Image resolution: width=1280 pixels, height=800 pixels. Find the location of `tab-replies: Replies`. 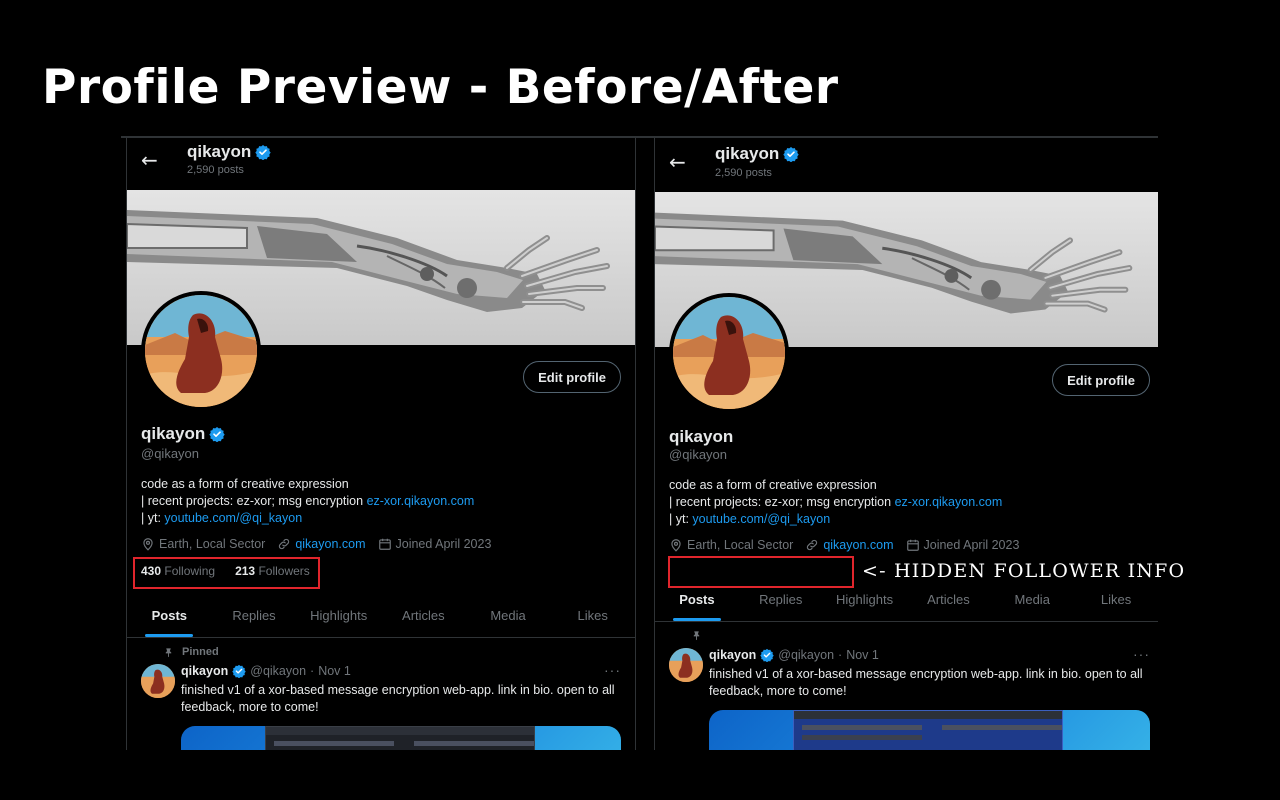

tab-replies: Replies is located at coordinates (254, 615).